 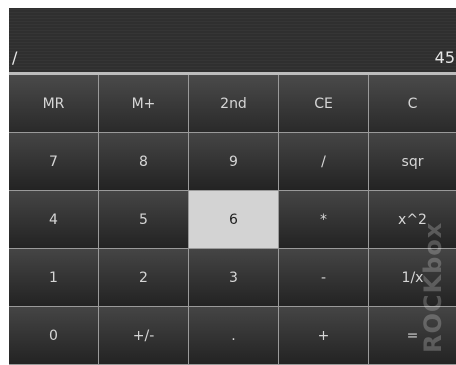 I want to click on key-3: 3, so click(x=234, y=278).